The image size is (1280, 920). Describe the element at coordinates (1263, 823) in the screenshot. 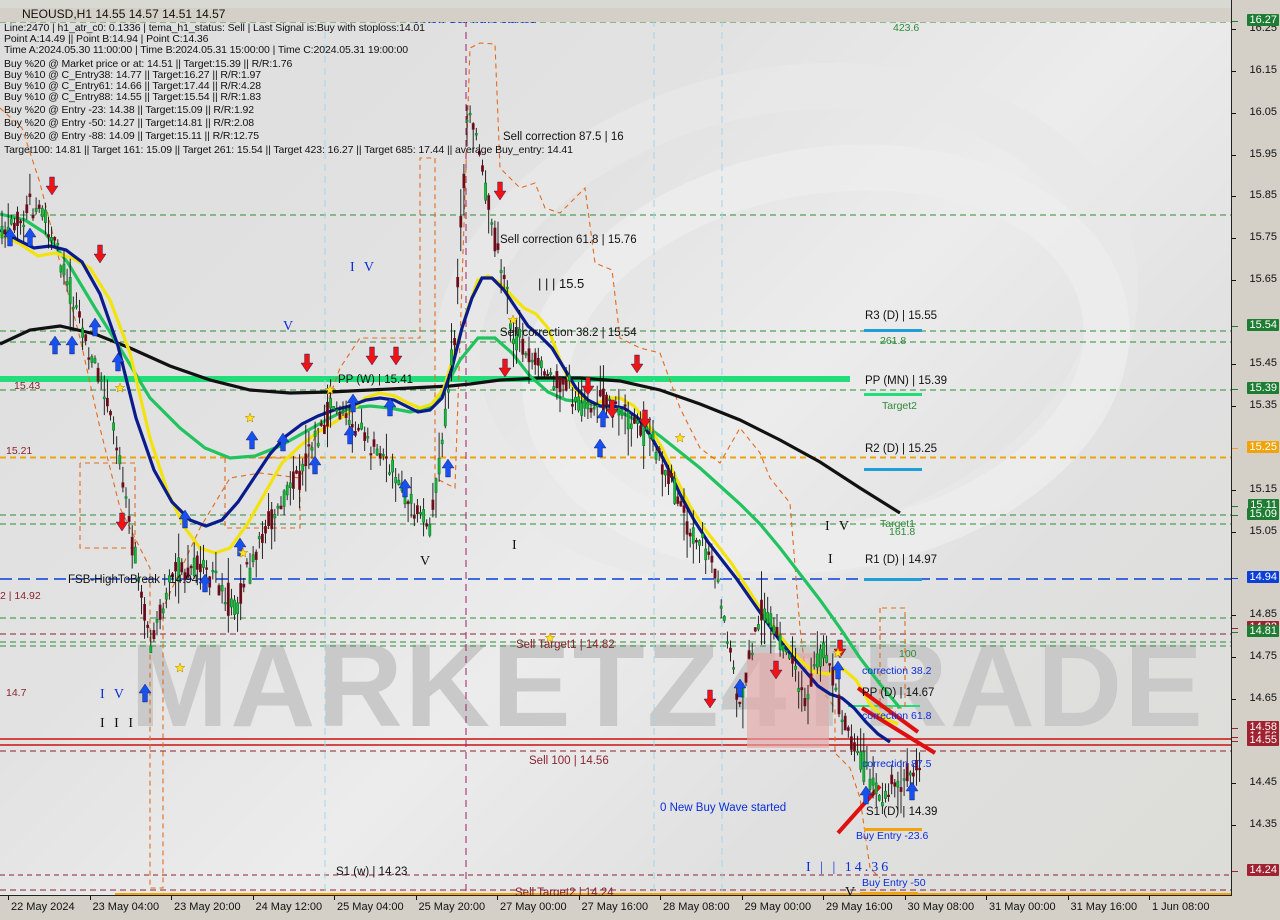

I see `price-tick-label: 14.35` at that location.